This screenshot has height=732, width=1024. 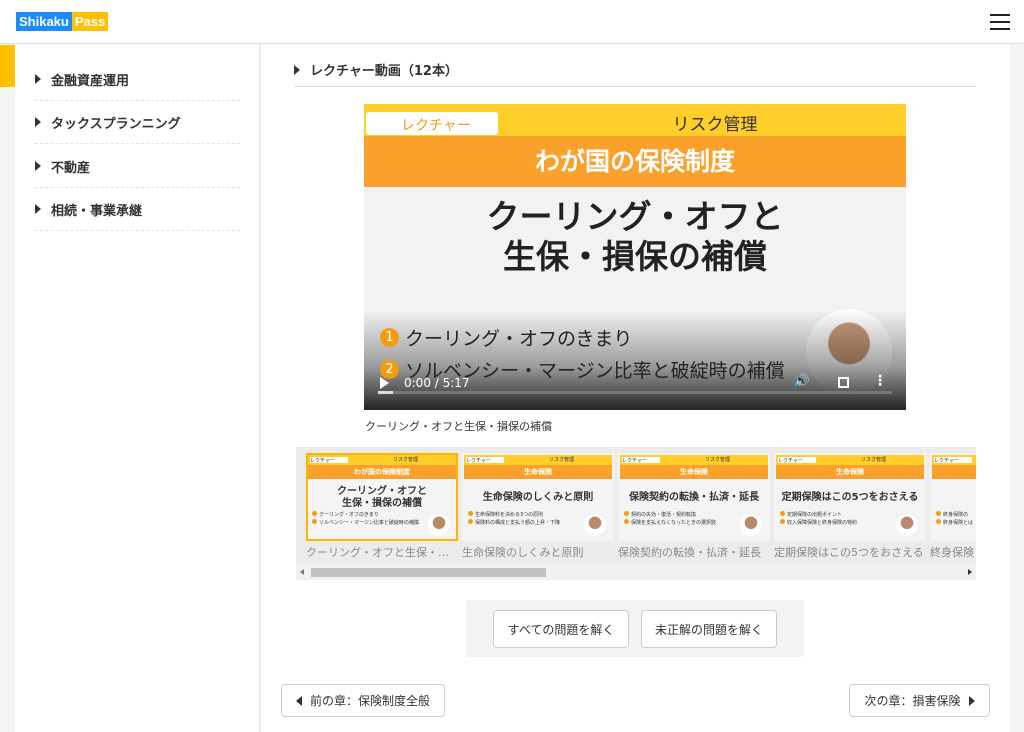 I want to click on thumbnail-chapter: わが国の保険制度, so click(x=382, y=472).